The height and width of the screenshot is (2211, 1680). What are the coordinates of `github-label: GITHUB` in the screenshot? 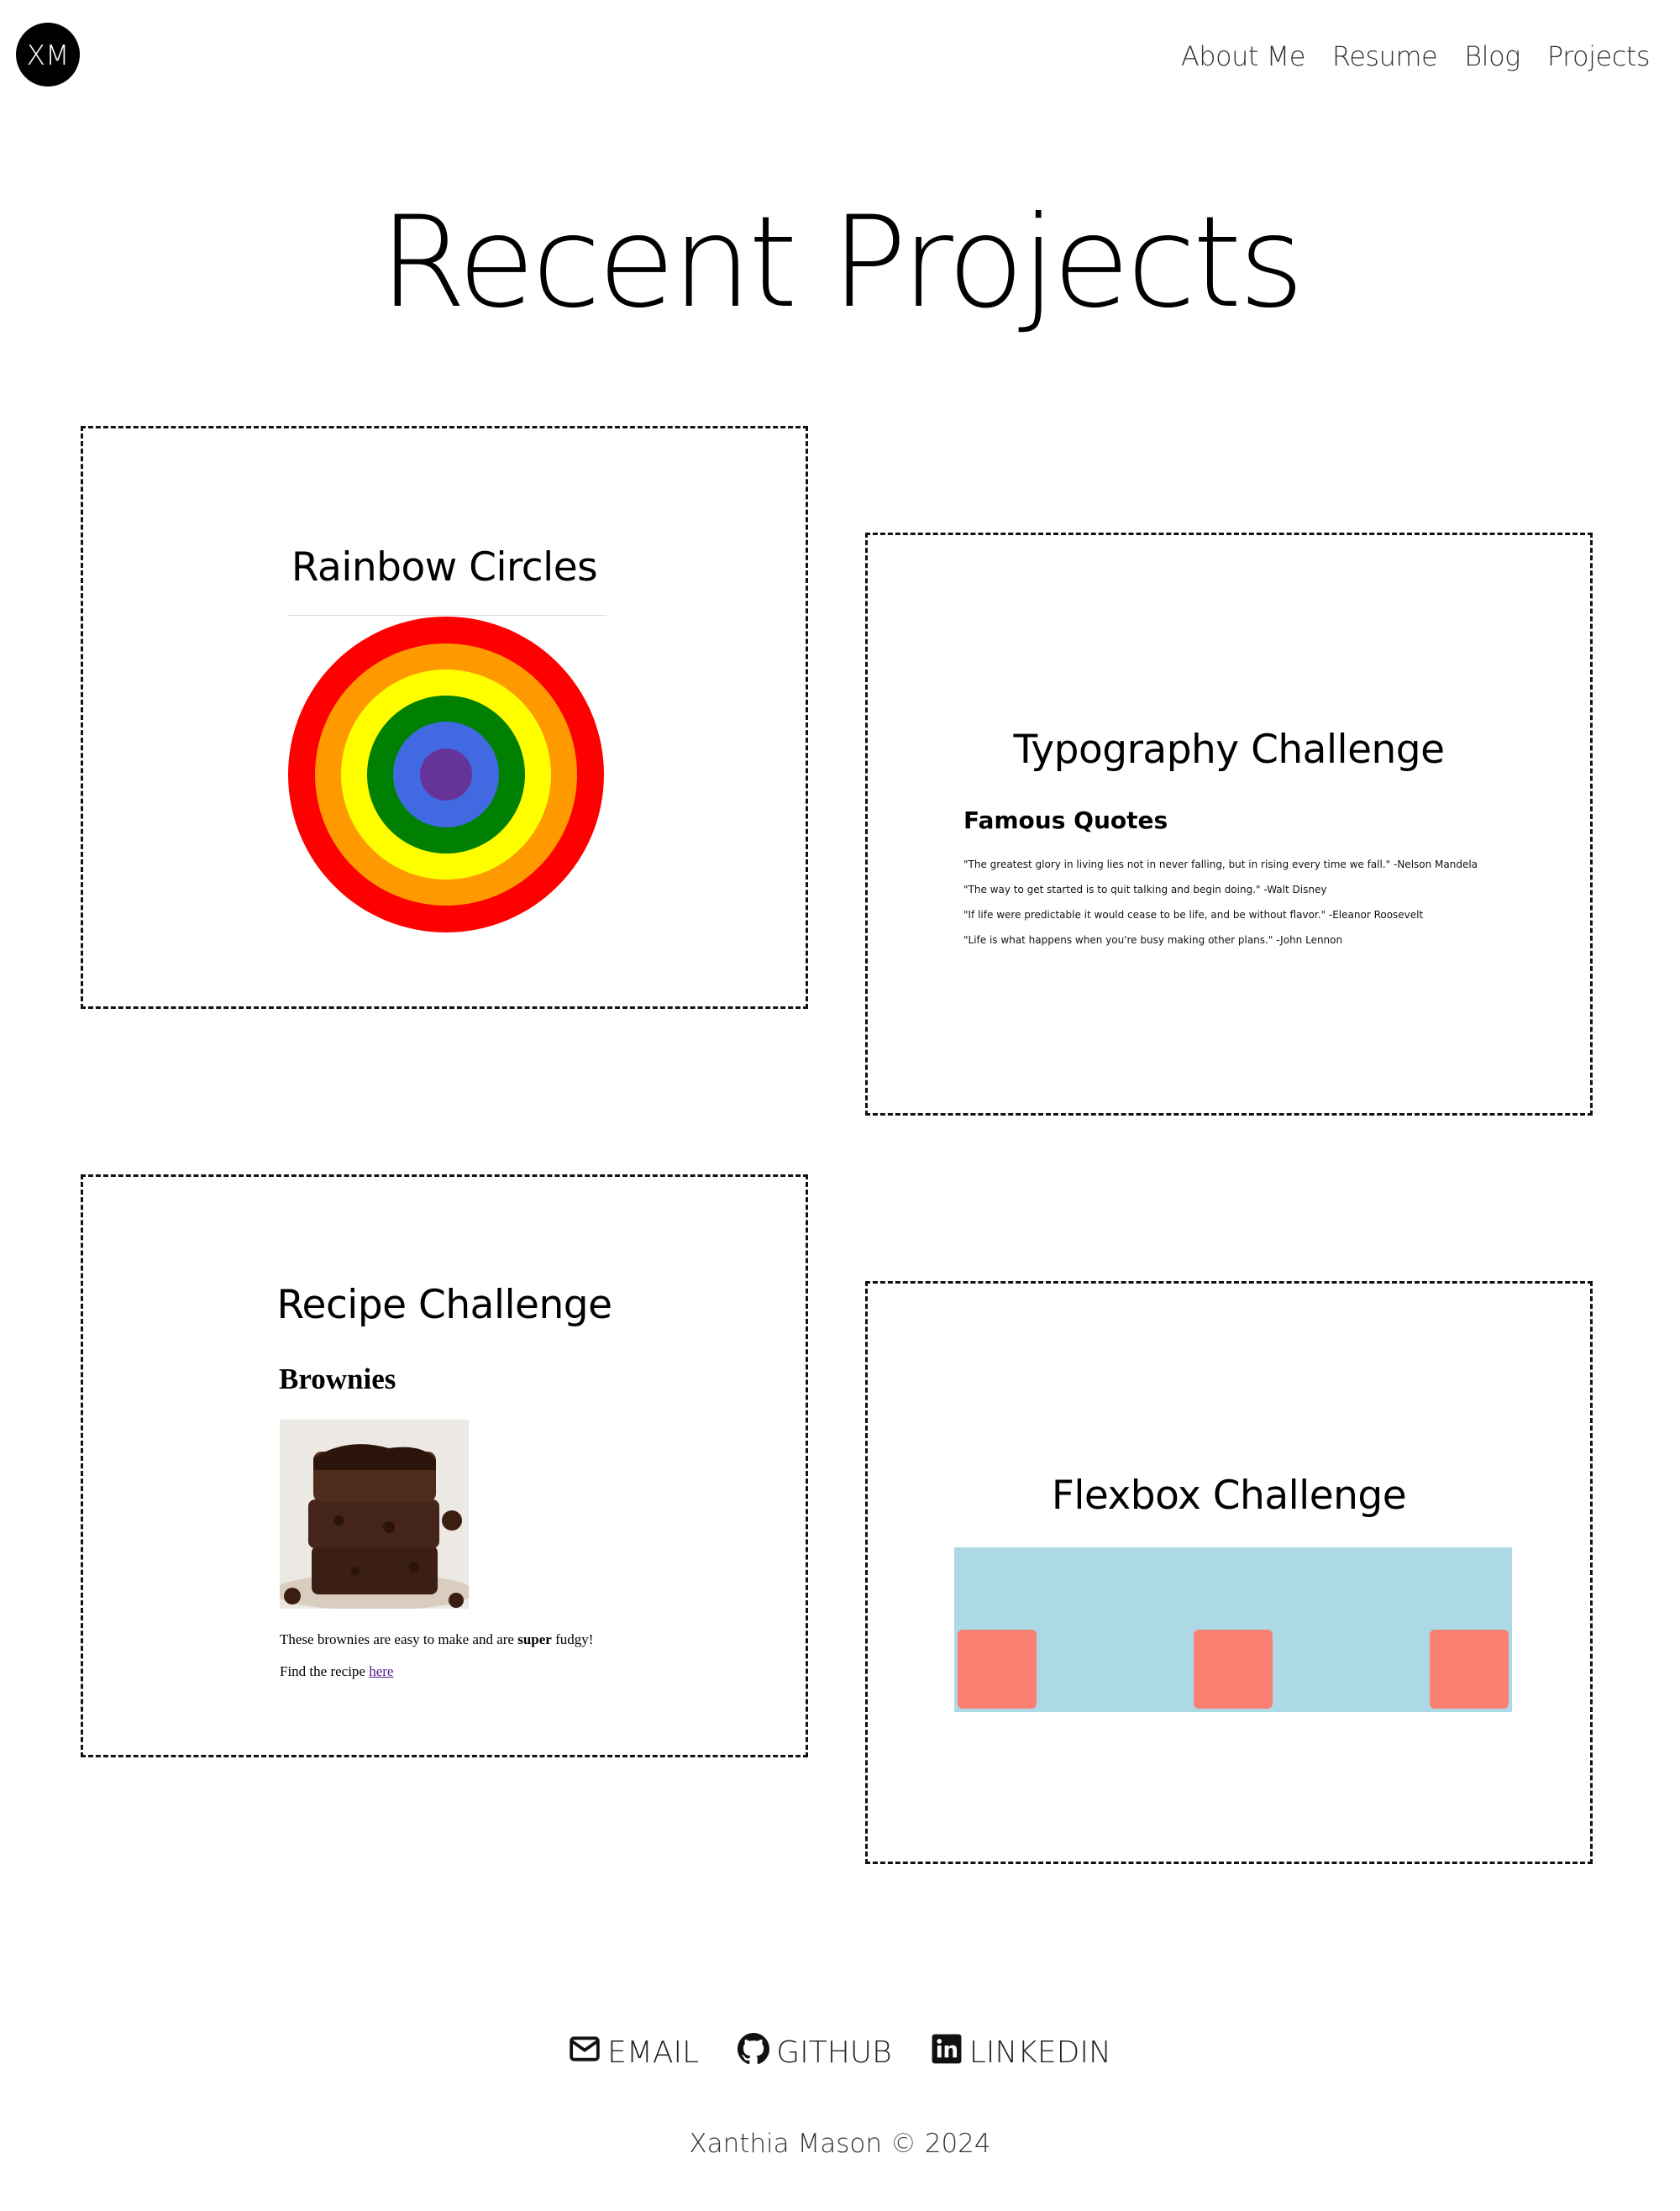 It's located at (834, 2052).